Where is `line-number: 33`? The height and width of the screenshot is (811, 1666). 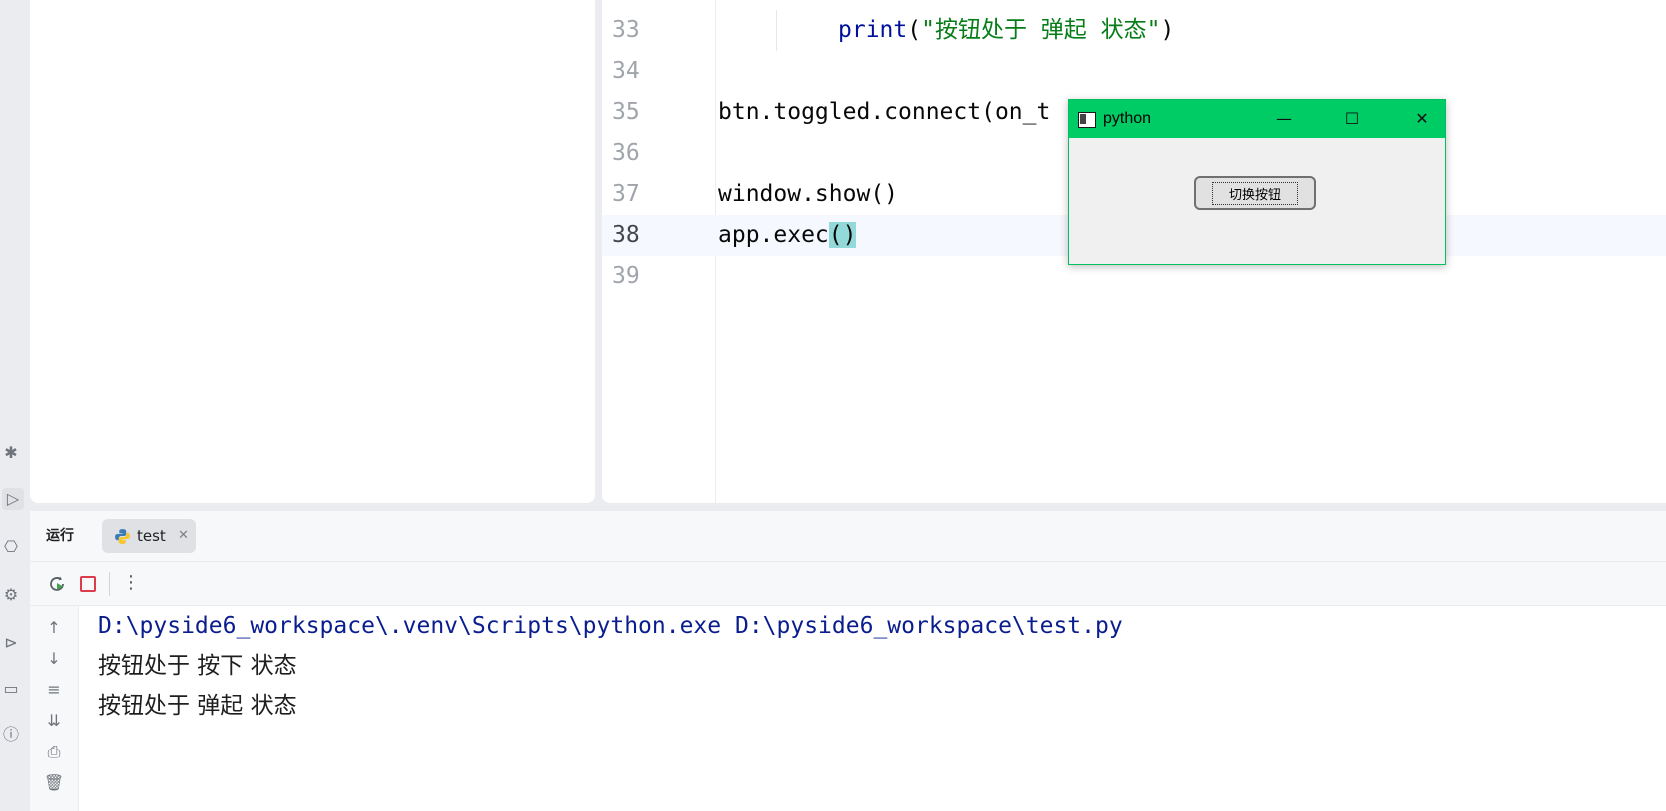 line-number: 33 is located at coordinates (626, 30).